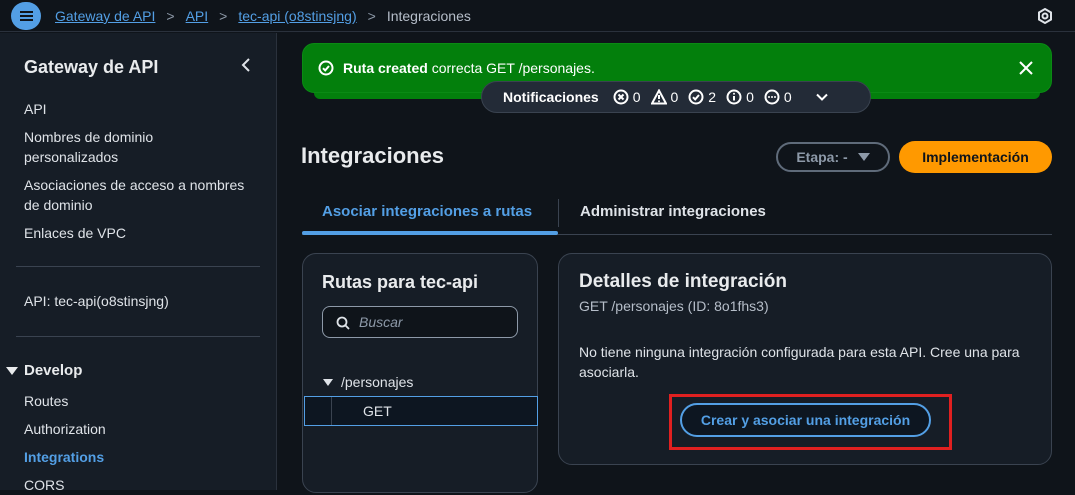  Describe the element at coordinates (558, 213) in the screenshot. I see `tab-divider` at that location.